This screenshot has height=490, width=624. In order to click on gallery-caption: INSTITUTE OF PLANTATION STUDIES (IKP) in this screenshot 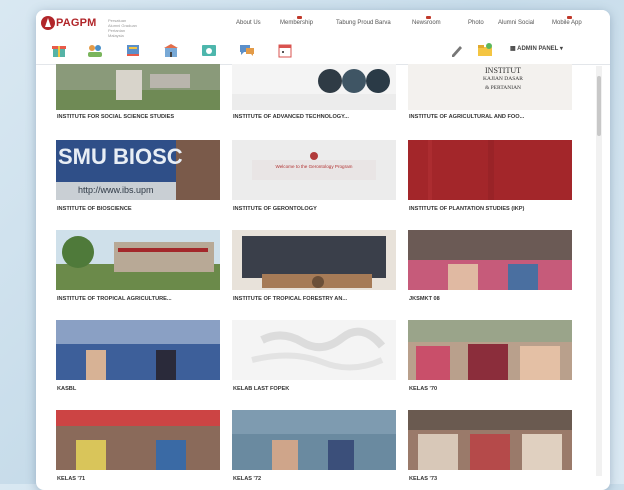, I will do `click(467, 209)`.